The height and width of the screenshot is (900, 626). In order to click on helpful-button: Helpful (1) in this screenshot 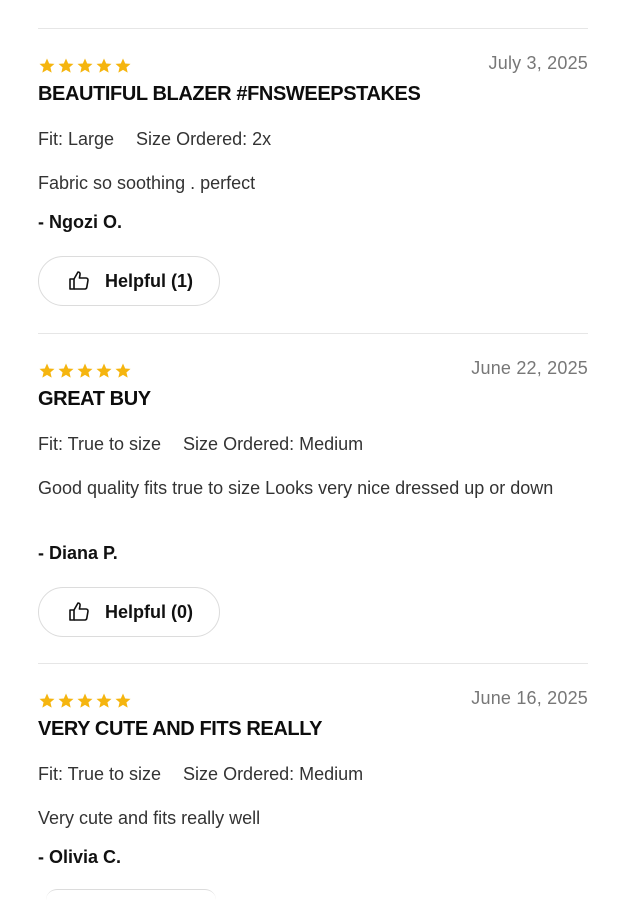, I will do `click(129, 281)`.